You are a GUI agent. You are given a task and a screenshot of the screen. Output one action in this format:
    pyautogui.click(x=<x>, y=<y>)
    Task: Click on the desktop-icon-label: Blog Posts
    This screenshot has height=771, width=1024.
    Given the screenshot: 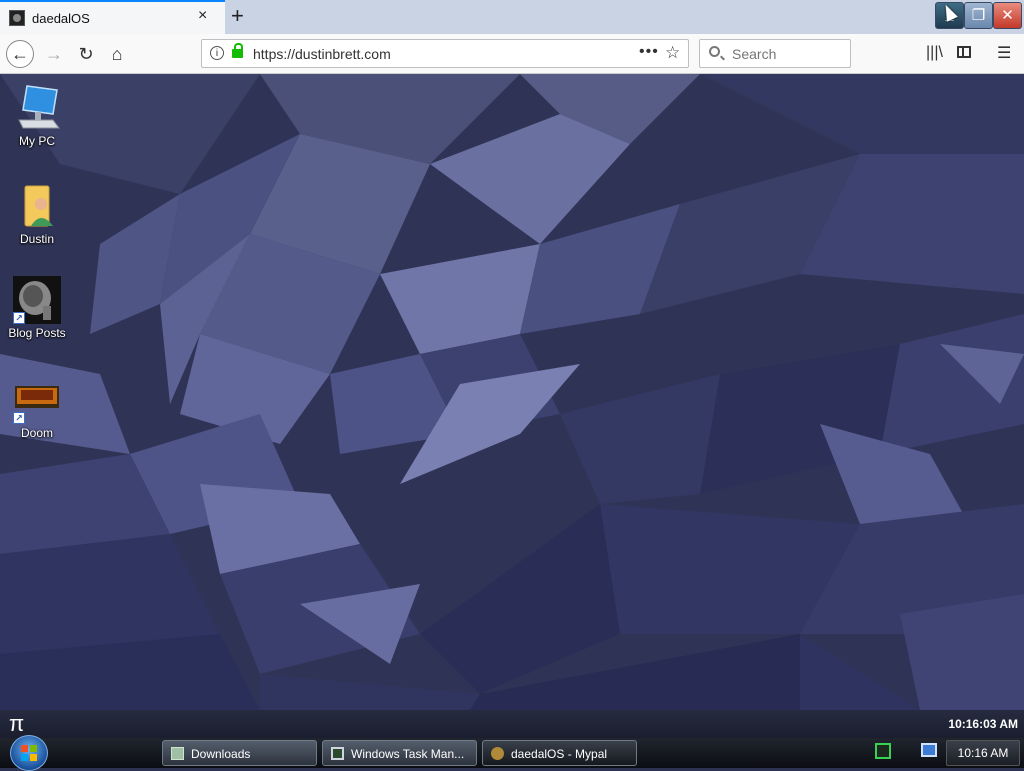 What is the action you would take?
    pyautogui.click(x=37, y=333)
    